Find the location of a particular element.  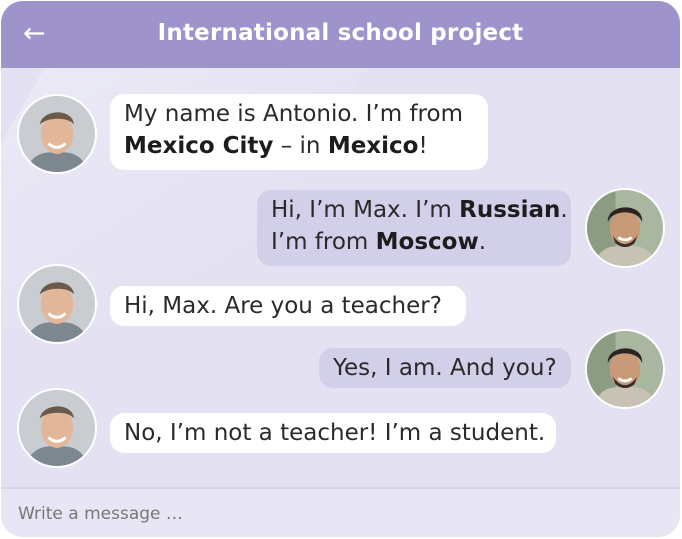

bold-text: Mexico City is located at coordinates (199, 146).